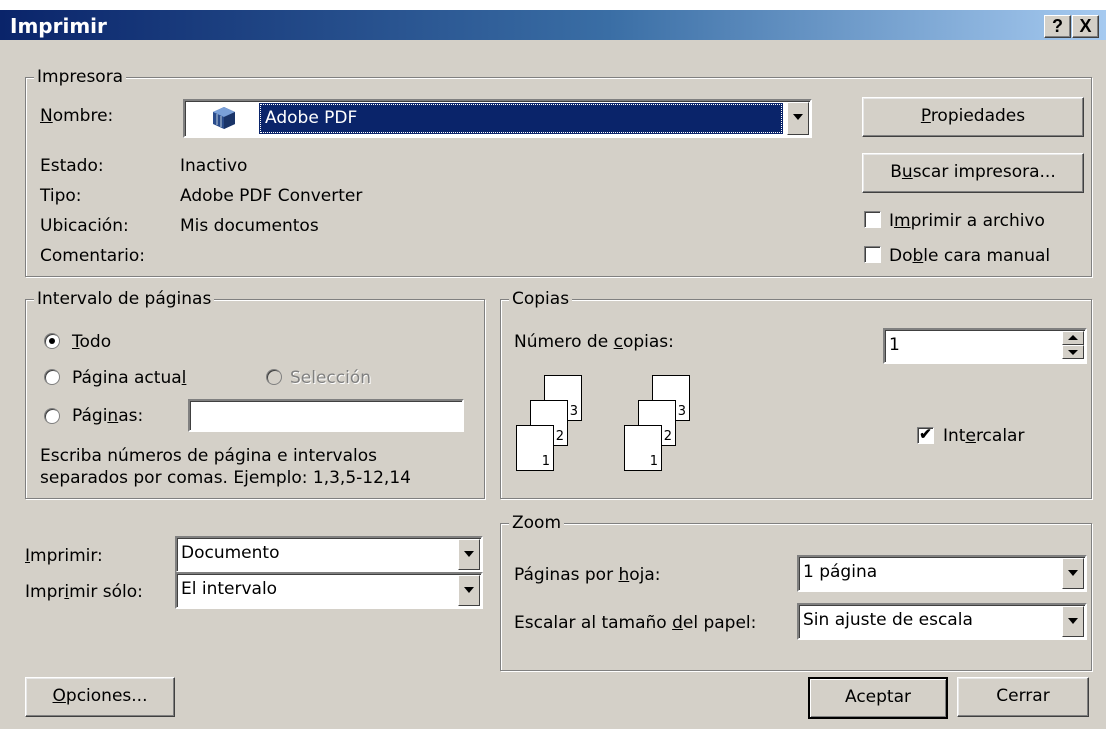 The height and width of the screenshot is (731, 1108). I want to click on printer-icon-area, so click(222, 118).